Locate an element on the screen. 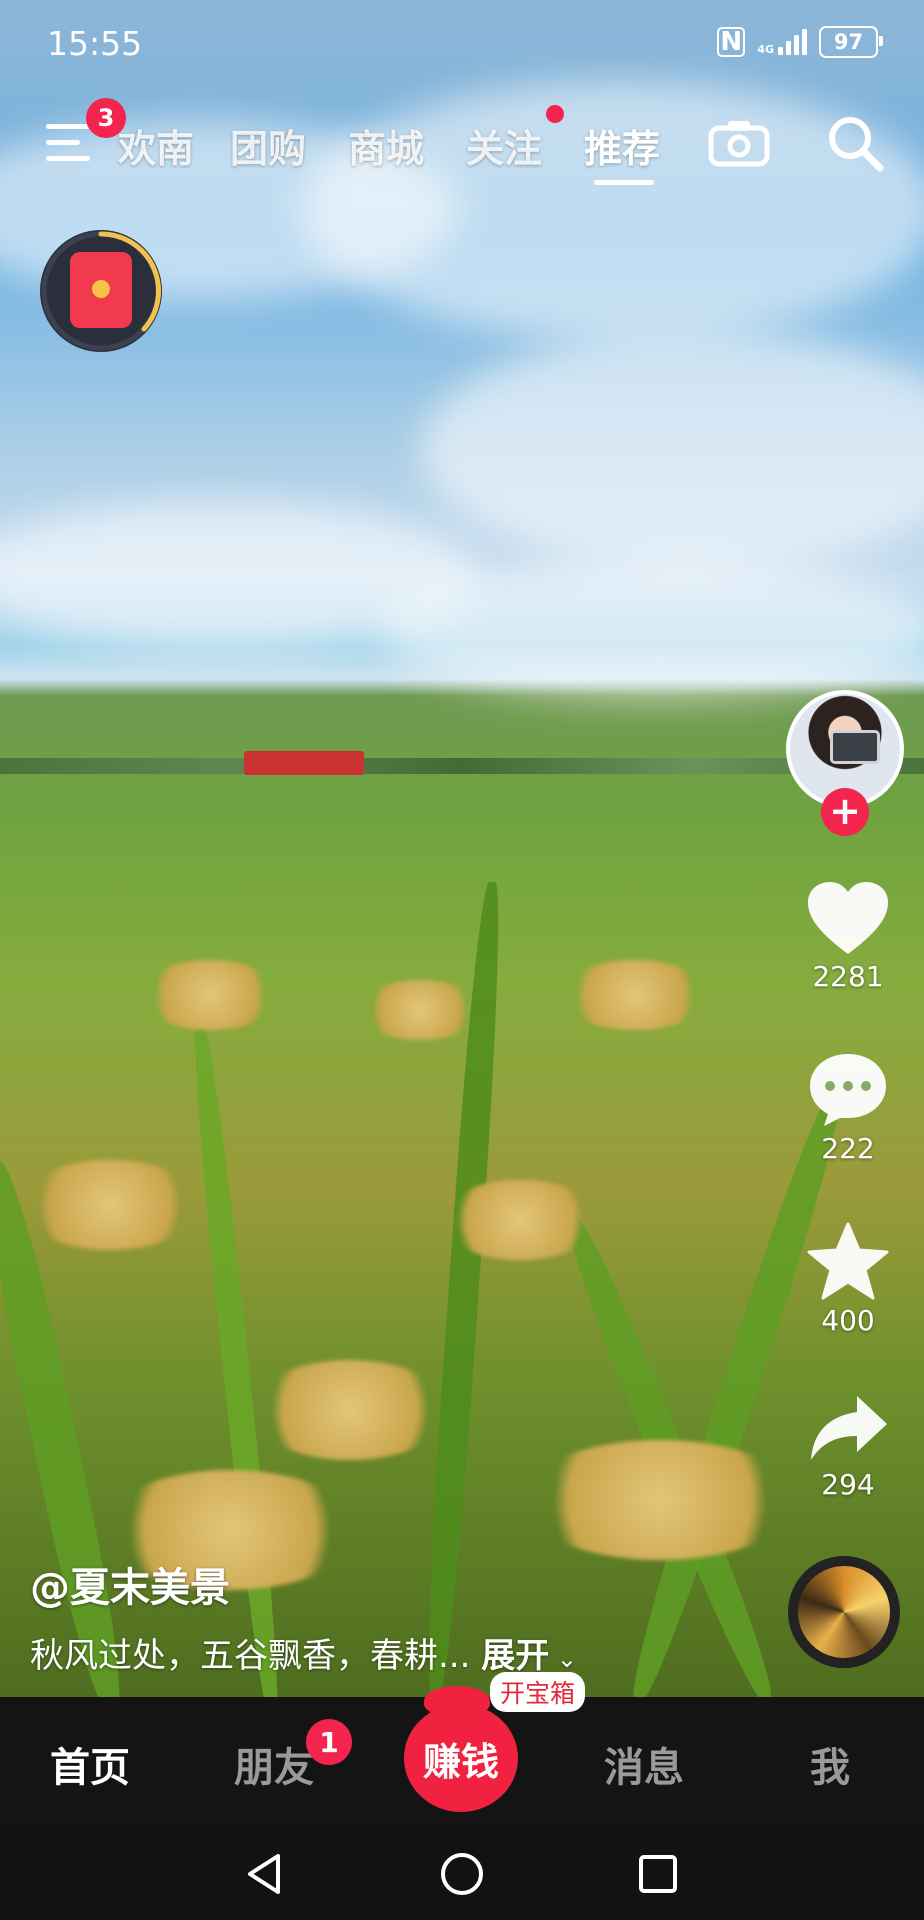 The width and height of the screenshot is (924, 1920). favorite-count: 400 is located at coordinates (848, 1320).